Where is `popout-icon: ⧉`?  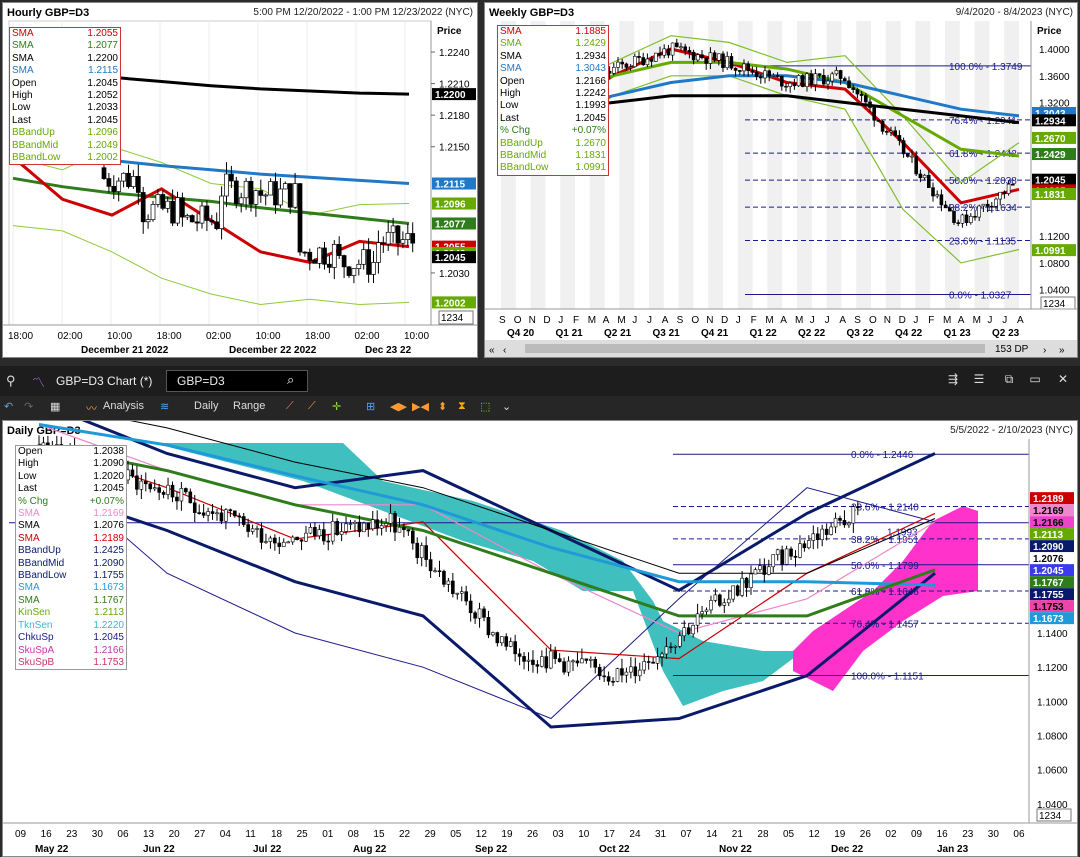
popout-icon: ⧉ is located at coordinates (1009, 380).